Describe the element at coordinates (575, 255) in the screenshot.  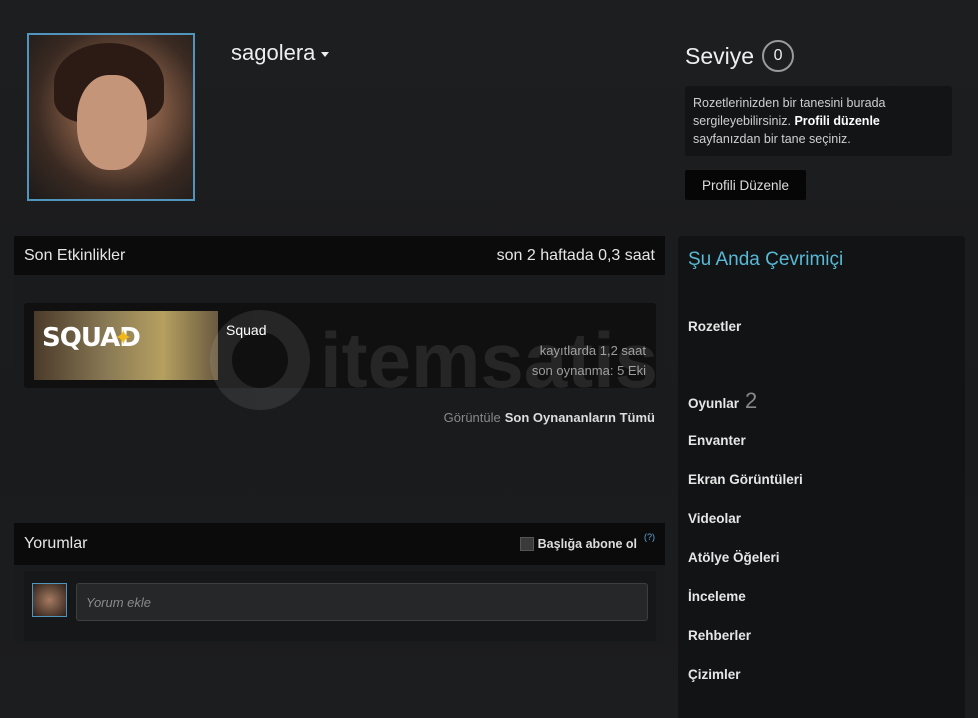
I see `playtime-summary: son 2 haftada 0,3 saat` at that location.